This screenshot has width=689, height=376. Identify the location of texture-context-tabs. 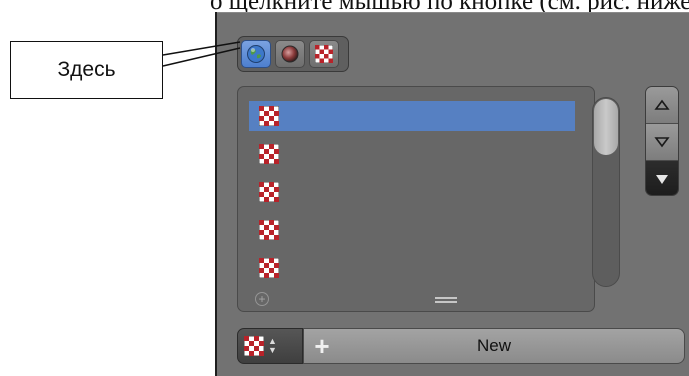
(293, 54).